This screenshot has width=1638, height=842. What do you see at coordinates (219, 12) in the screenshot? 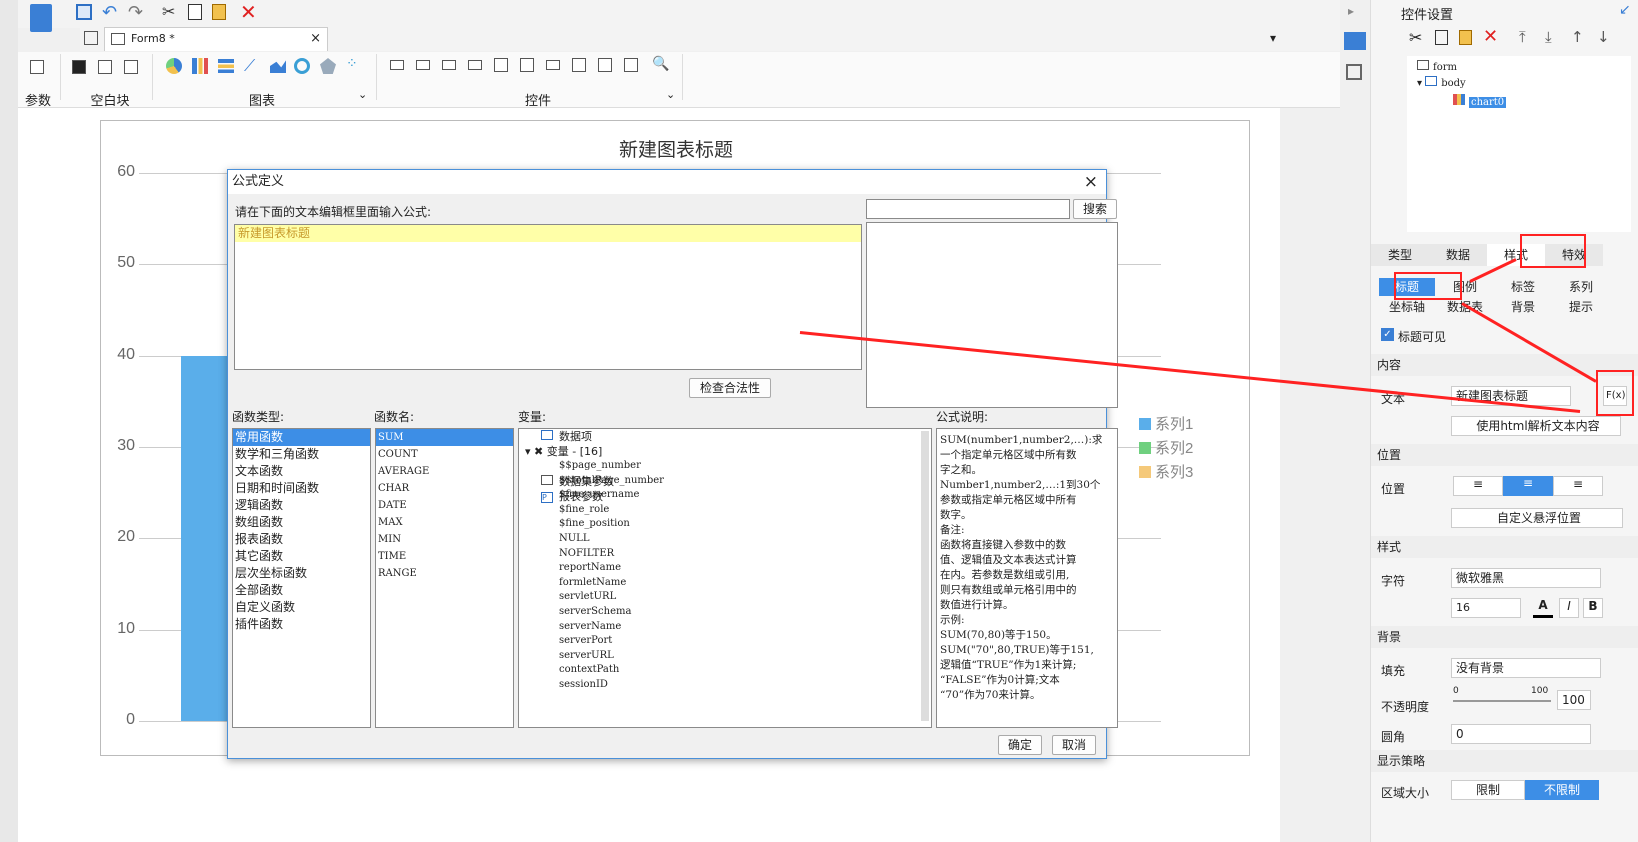
I see `paste-icon` at bounding box center [219, 12].